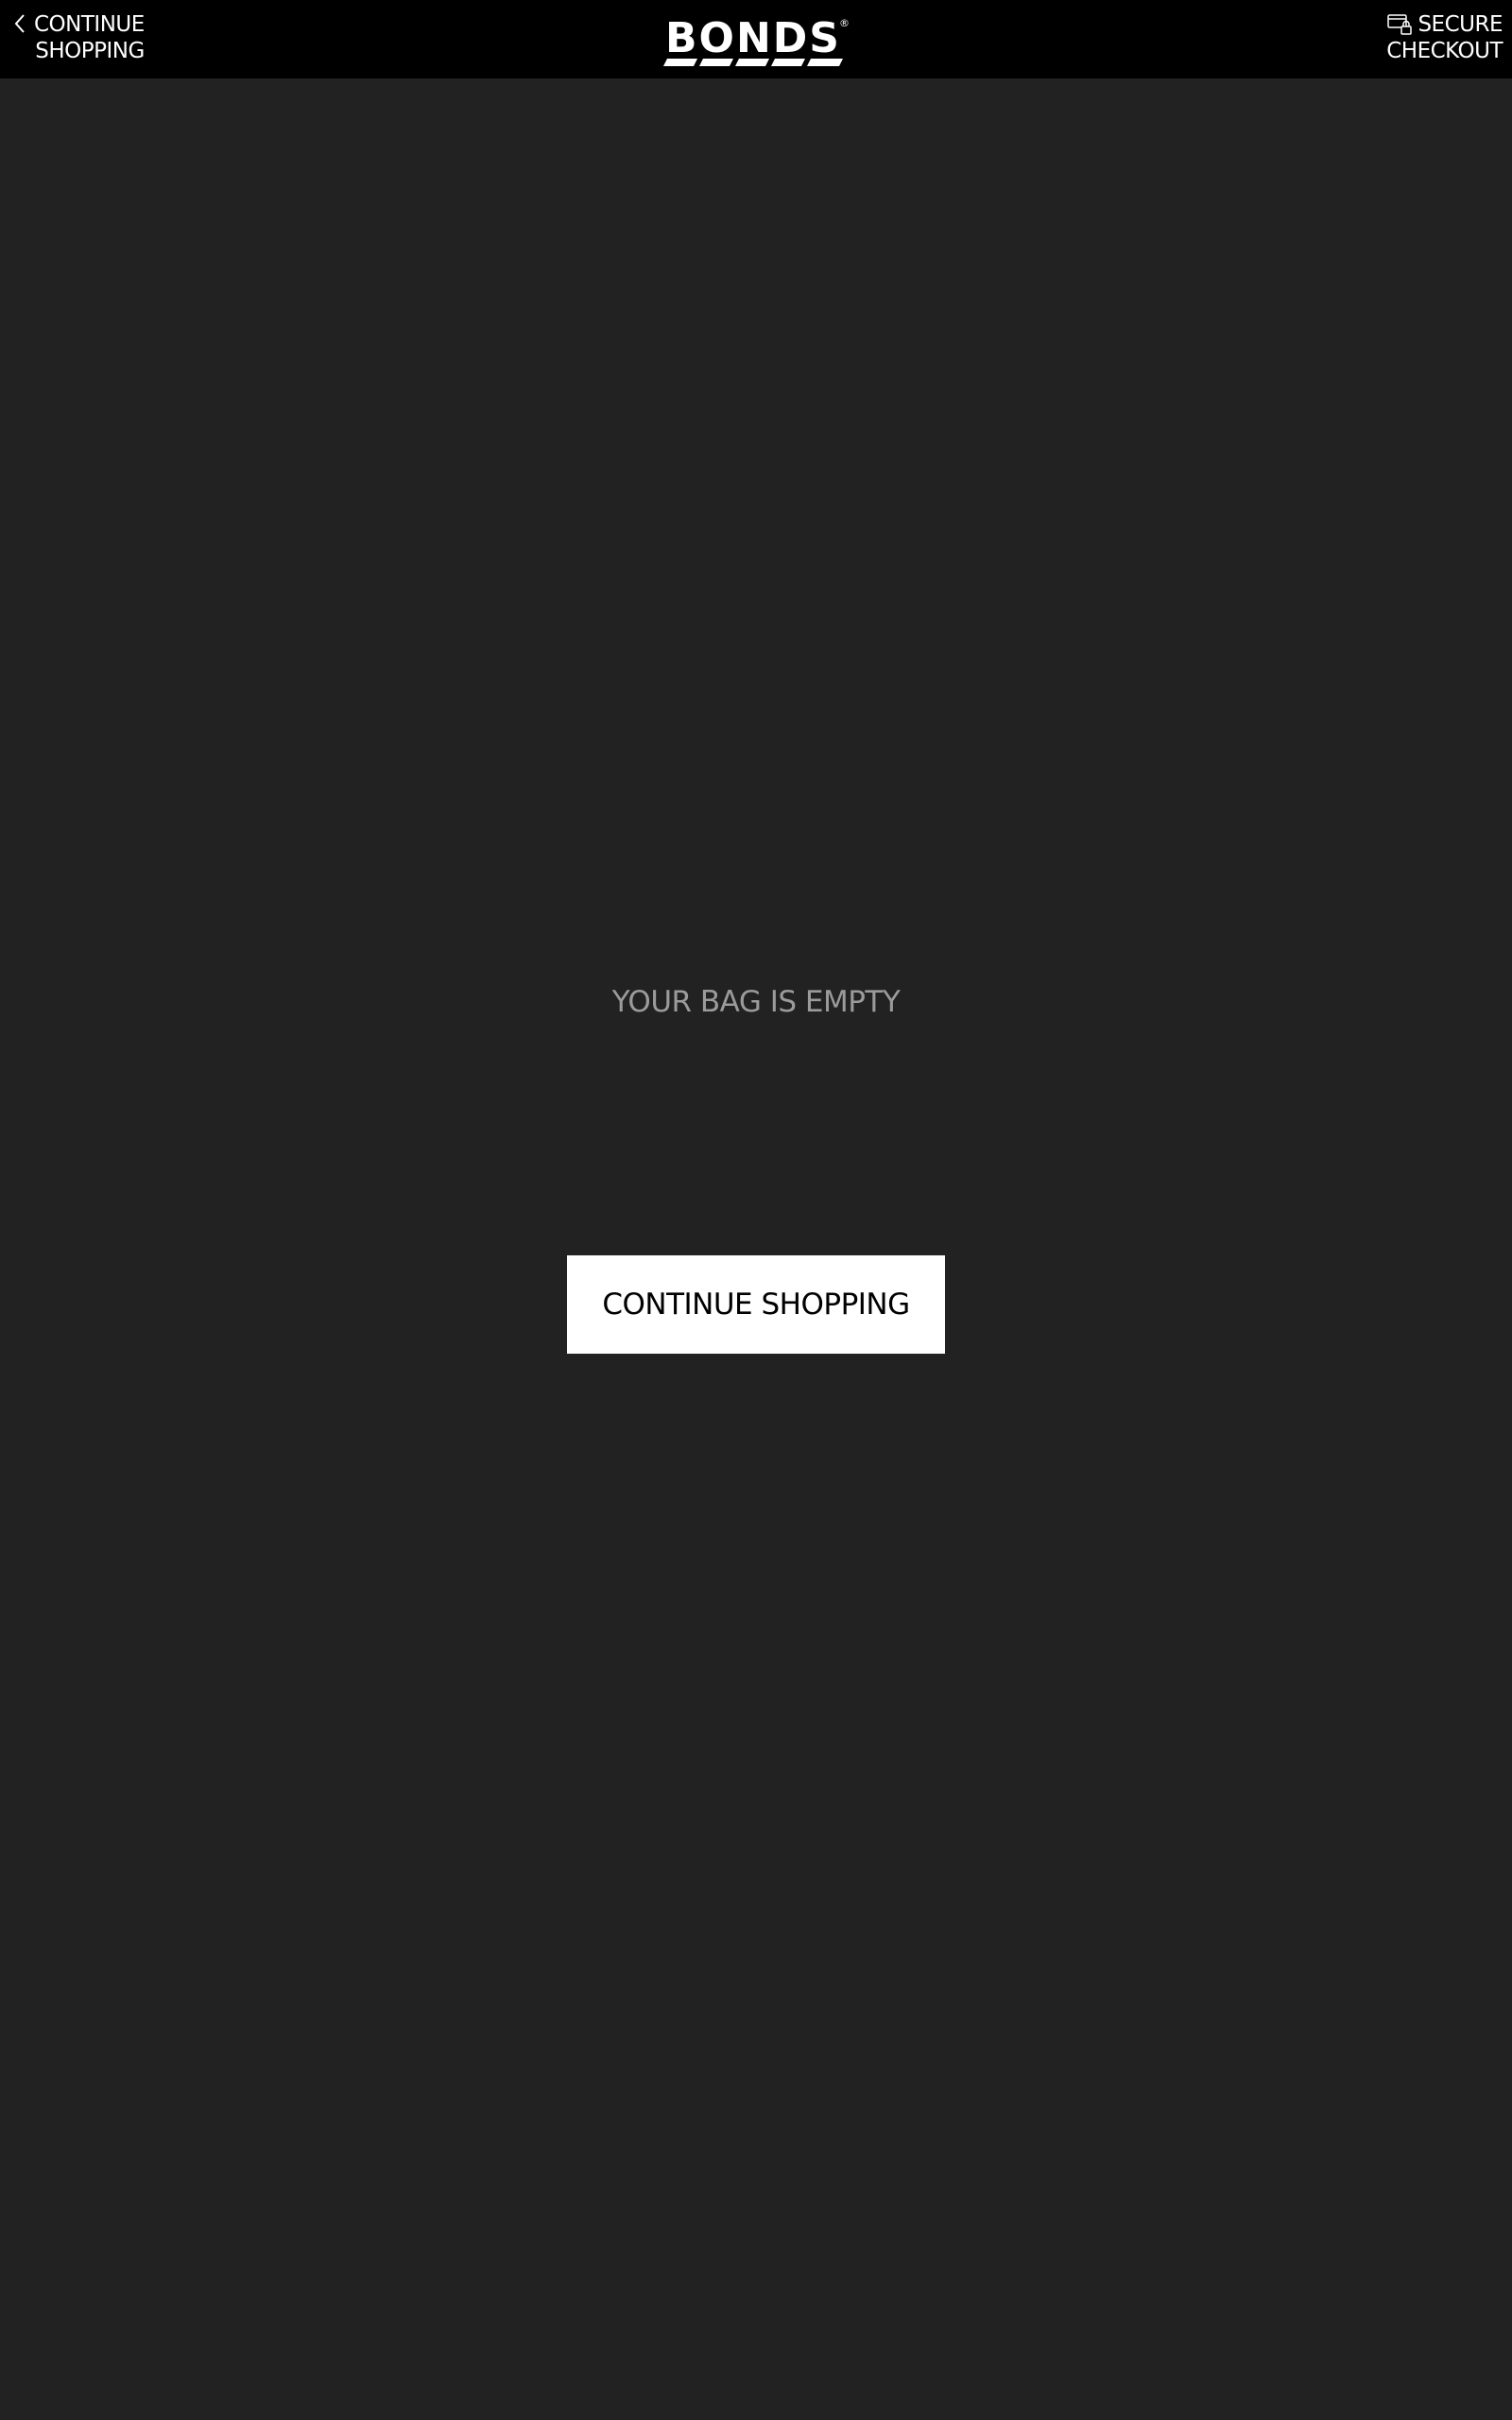 Image resolution: width=1512 pixels, height=2420 pixels. Describe the element at coordinates (90, 51) in the screenshot. I see `continue-shopping-line2: SHOPPING` at that location.